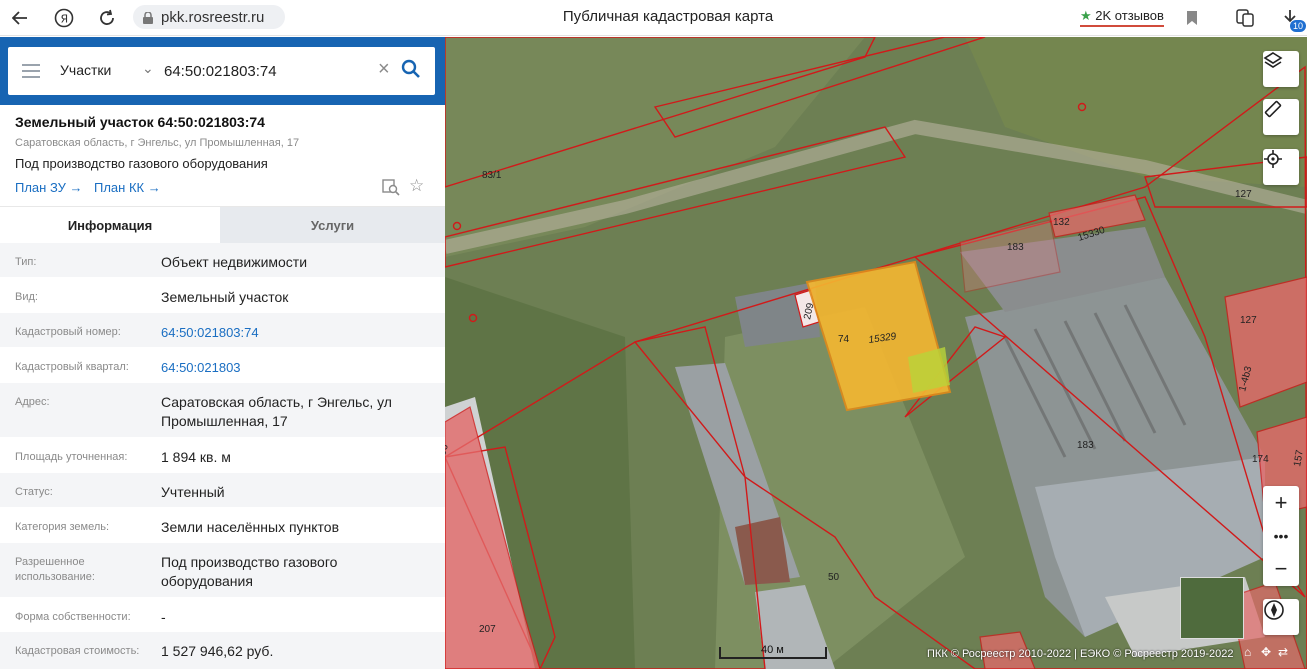 Image resolution: width=1307 pixels, height=669 pixels. I want to click on settings-icon: ✥, so click(1266, 652).